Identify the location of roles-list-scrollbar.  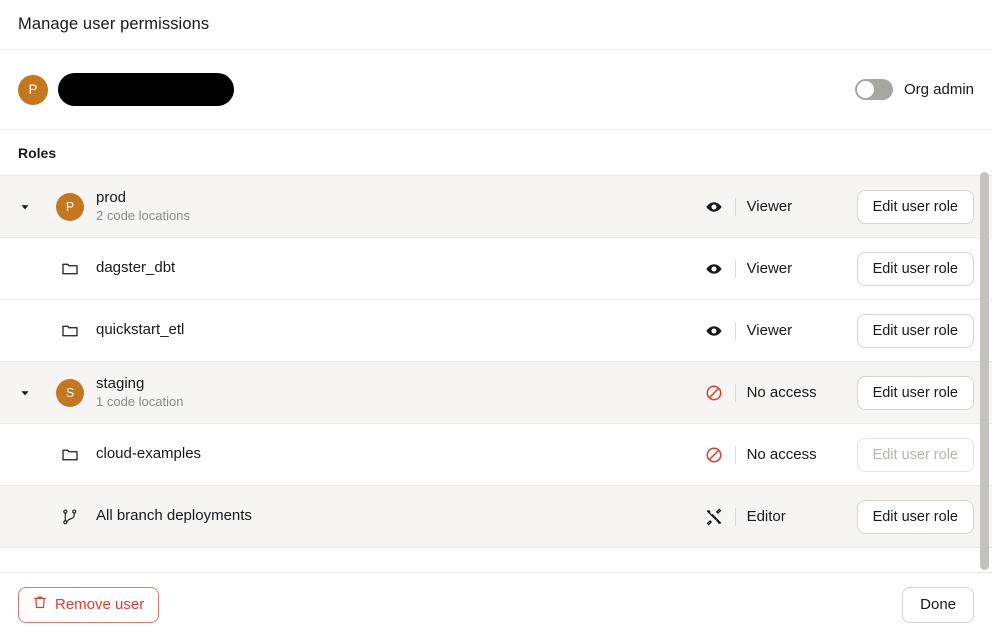
(984, 371).